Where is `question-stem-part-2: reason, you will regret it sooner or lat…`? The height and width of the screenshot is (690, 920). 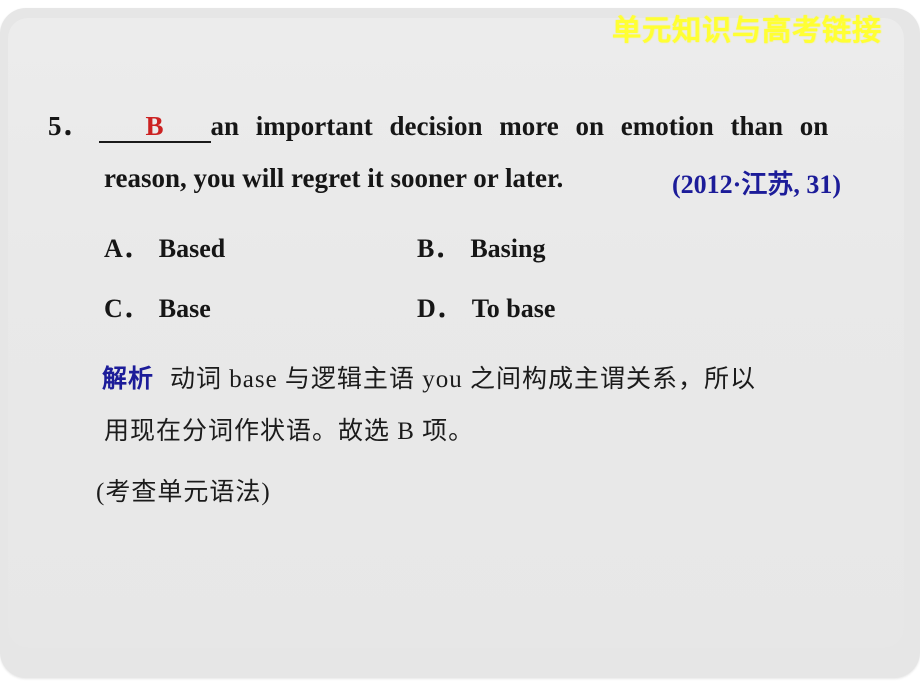
question-stem-part-2: reason, you will regret it sooner or lat… is located at coordinates (334, 178).